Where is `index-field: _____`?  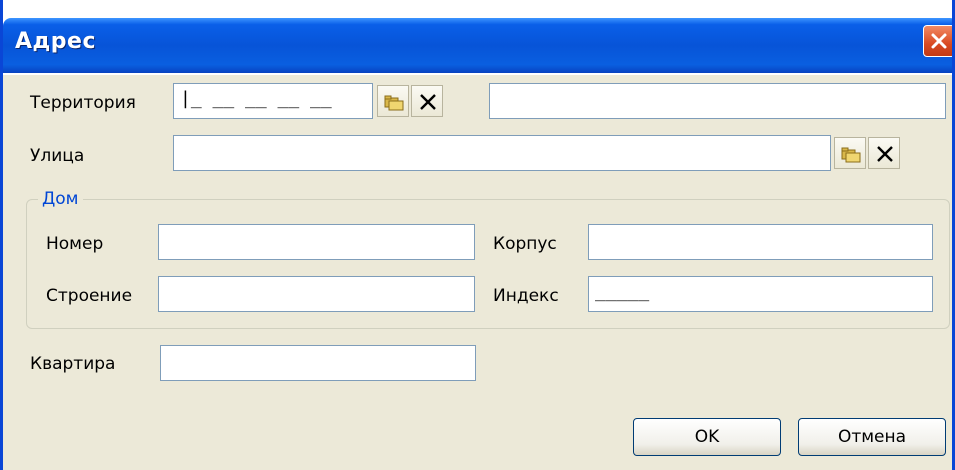
index-field: _____ is located at coordinates (760, 294).